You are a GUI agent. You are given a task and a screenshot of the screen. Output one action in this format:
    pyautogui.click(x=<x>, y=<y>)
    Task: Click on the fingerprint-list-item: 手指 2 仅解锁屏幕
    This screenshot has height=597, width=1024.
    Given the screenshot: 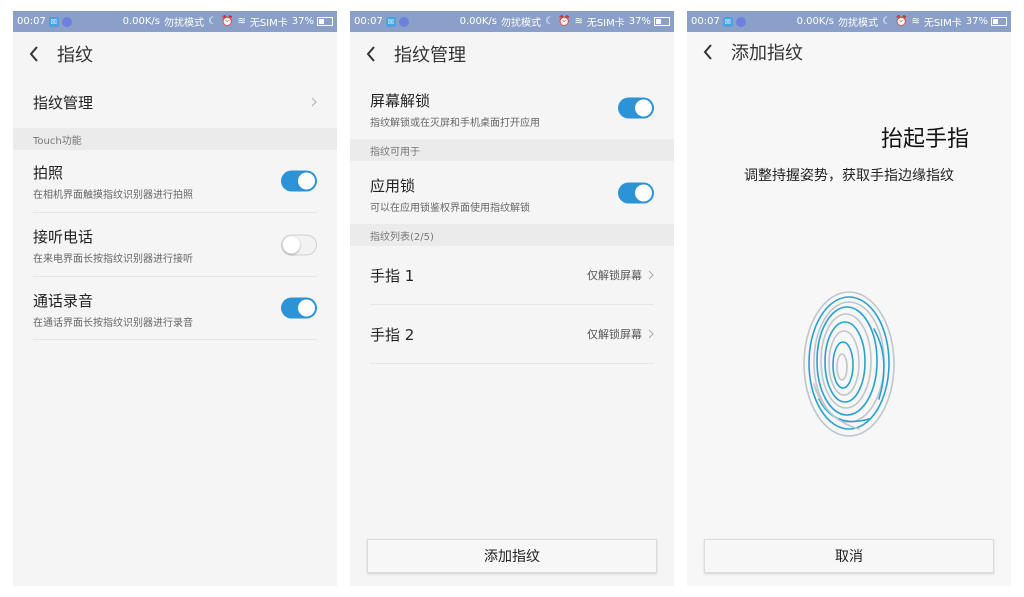 What is the action you would take?
    pyautogui.click(x=512, y=334)
    